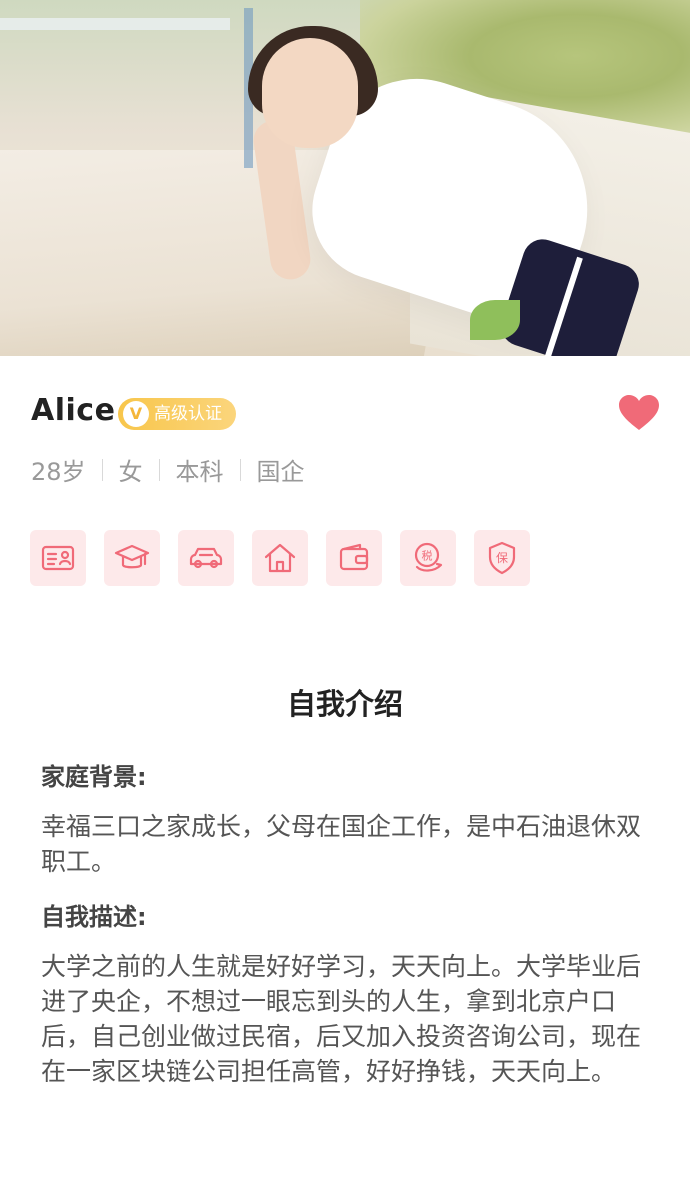 The height and width of the screenshot is (1190, 690). I want to click on profile-name: Alice, so click(73, 410).